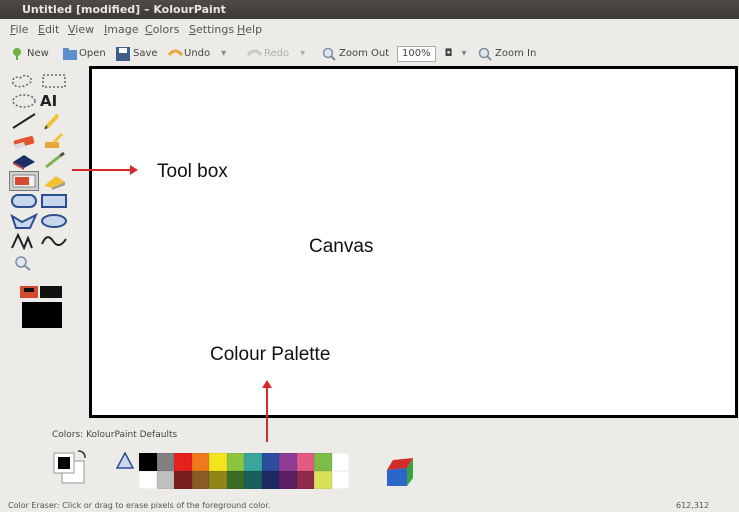 The width and height of the screenshot is (739, 512). I want to click on zoom-level-value: 100%, so click(416, 54).